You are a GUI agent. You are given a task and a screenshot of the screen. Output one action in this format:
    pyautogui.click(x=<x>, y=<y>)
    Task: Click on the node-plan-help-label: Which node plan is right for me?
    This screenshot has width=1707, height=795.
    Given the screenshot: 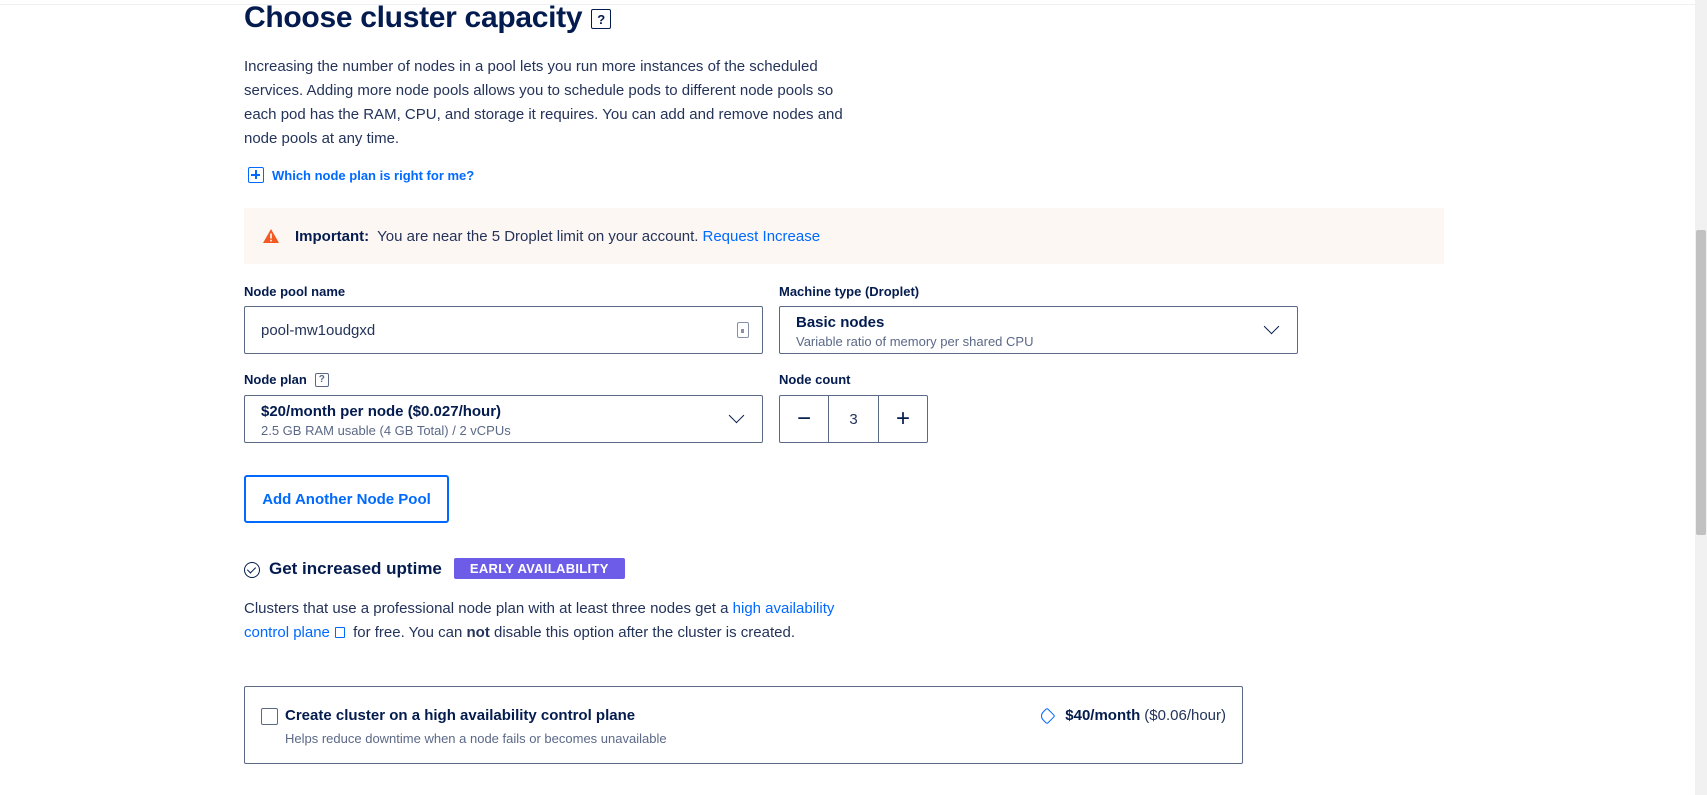 What is the action you would take?
    pyautogui.click(x=373, y=175)
    